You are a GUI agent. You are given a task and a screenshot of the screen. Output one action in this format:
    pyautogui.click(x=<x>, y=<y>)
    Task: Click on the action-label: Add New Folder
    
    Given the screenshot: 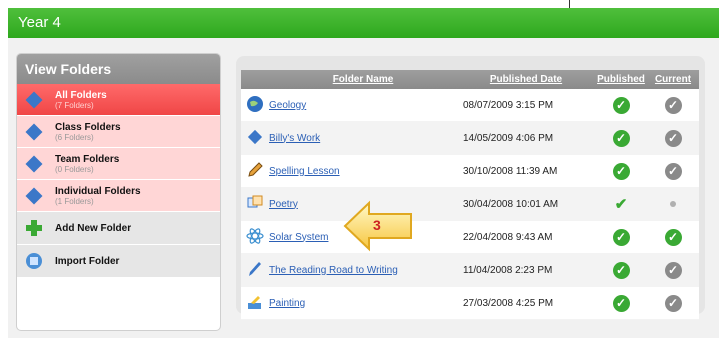 What is the action you would take?
    pyautogui.click(x=93, y=228)
    